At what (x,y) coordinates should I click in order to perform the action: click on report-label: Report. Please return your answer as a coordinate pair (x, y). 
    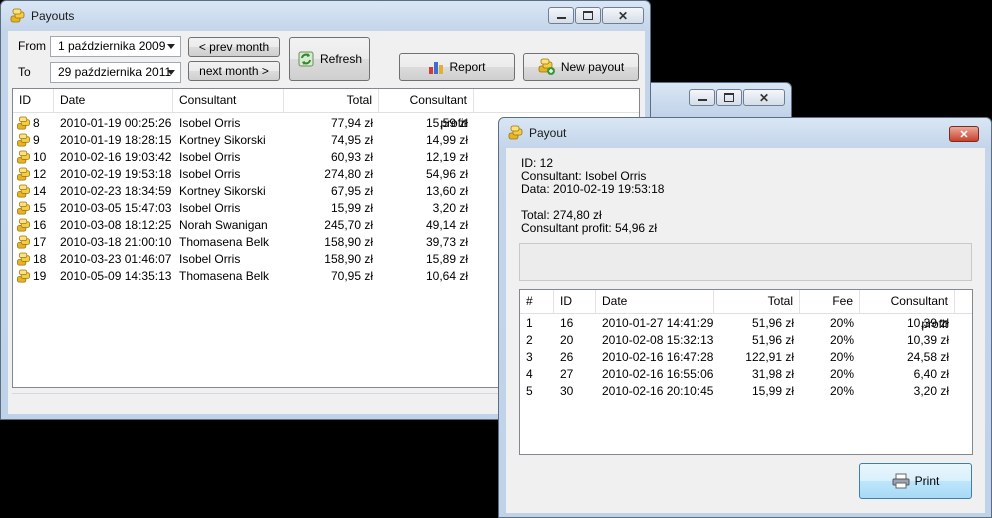
    Looking at the image, I should click on (467, 67).